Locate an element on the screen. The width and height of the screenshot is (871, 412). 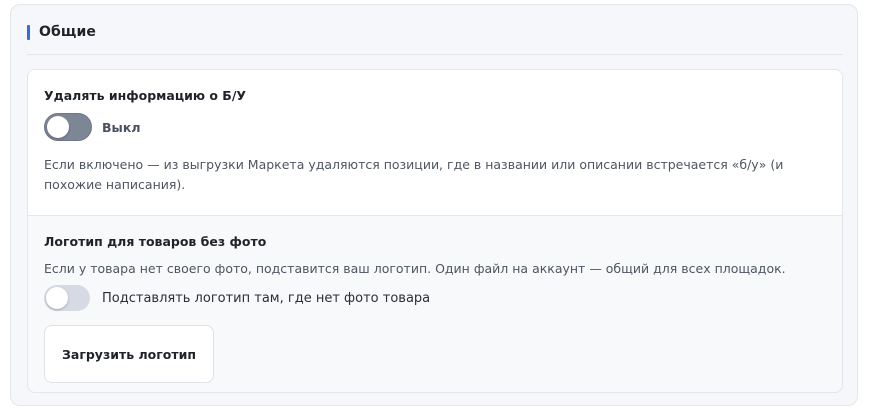
section-accent-bar is located at coordinates (28, 32).